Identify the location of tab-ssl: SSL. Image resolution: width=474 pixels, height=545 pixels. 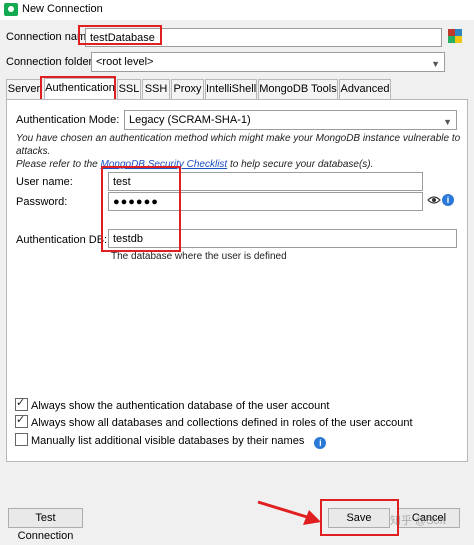
(129, 89).